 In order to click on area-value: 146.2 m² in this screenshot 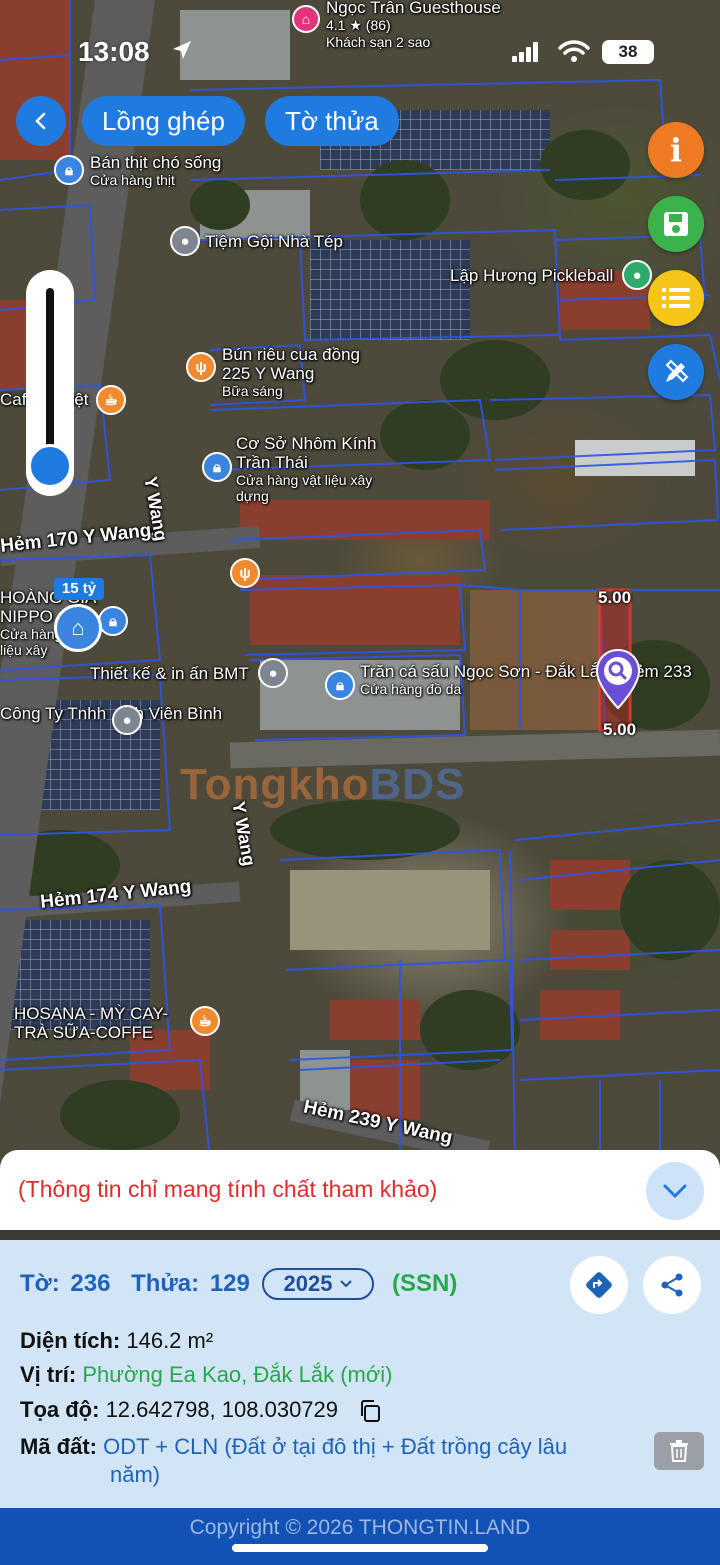, I will do `click(170, 1340)`.